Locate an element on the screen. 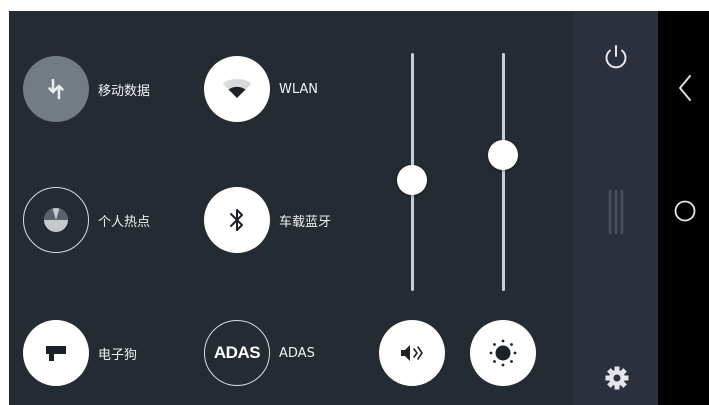  mobile-data-toggle is located at coordinates (56, 89).